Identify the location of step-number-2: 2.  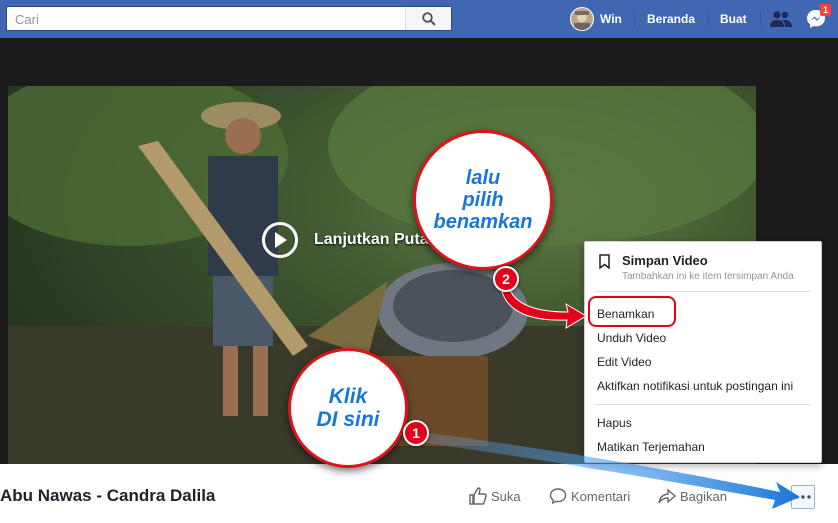
(506, 279).